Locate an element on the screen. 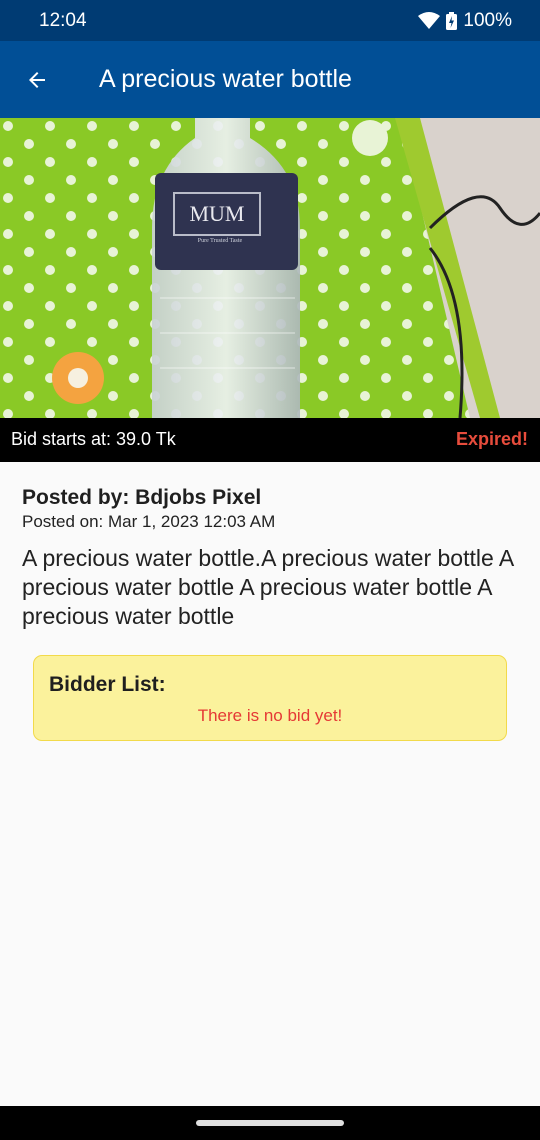 This screenshot has height=1140, width=540. home-gesture-handle is located at coordinates (270, 1123).